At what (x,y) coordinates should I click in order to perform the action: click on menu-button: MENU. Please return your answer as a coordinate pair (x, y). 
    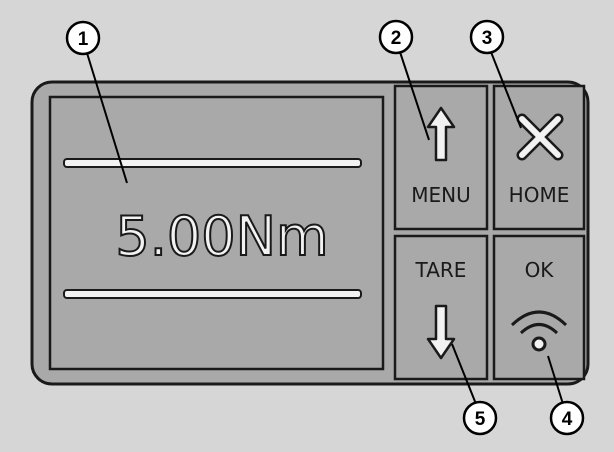
    Looking at the image, I should click on (441, 157).